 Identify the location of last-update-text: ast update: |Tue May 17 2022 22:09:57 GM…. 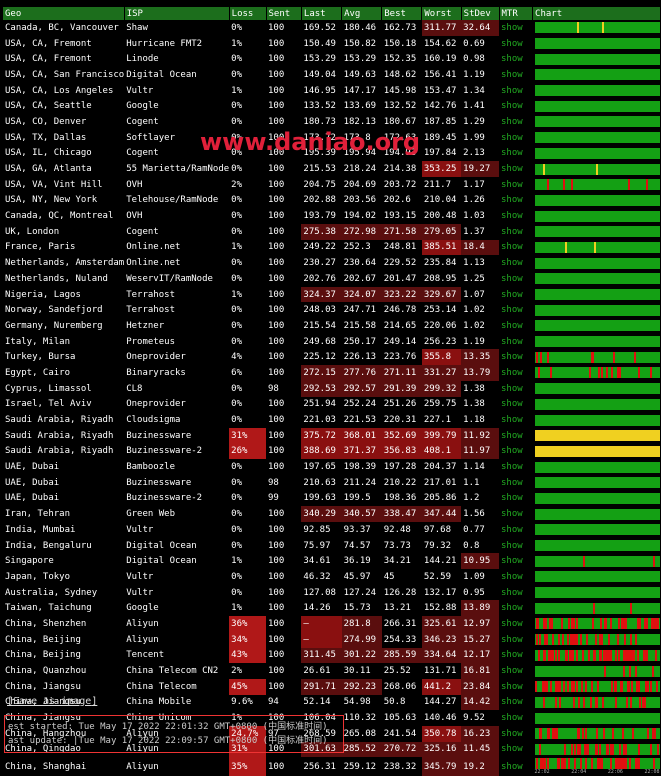
(168, 741).